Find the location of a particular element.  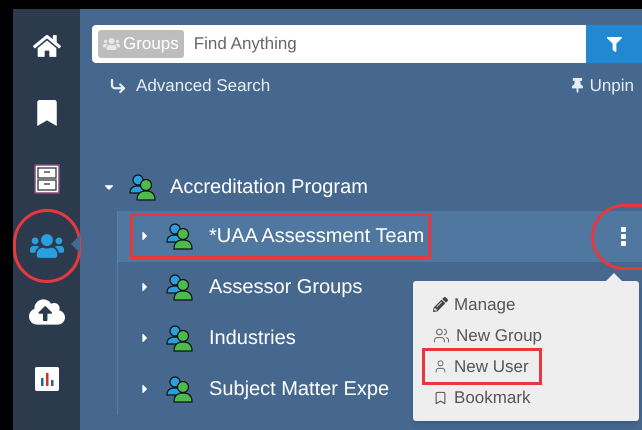

menu-item: New Group is located at coordinates (488, 335).